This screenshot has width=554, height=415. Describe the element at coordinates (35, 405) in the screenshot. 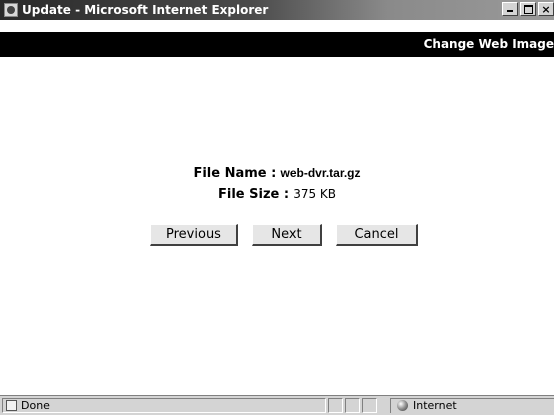

I see `status-text: Done` at that location.